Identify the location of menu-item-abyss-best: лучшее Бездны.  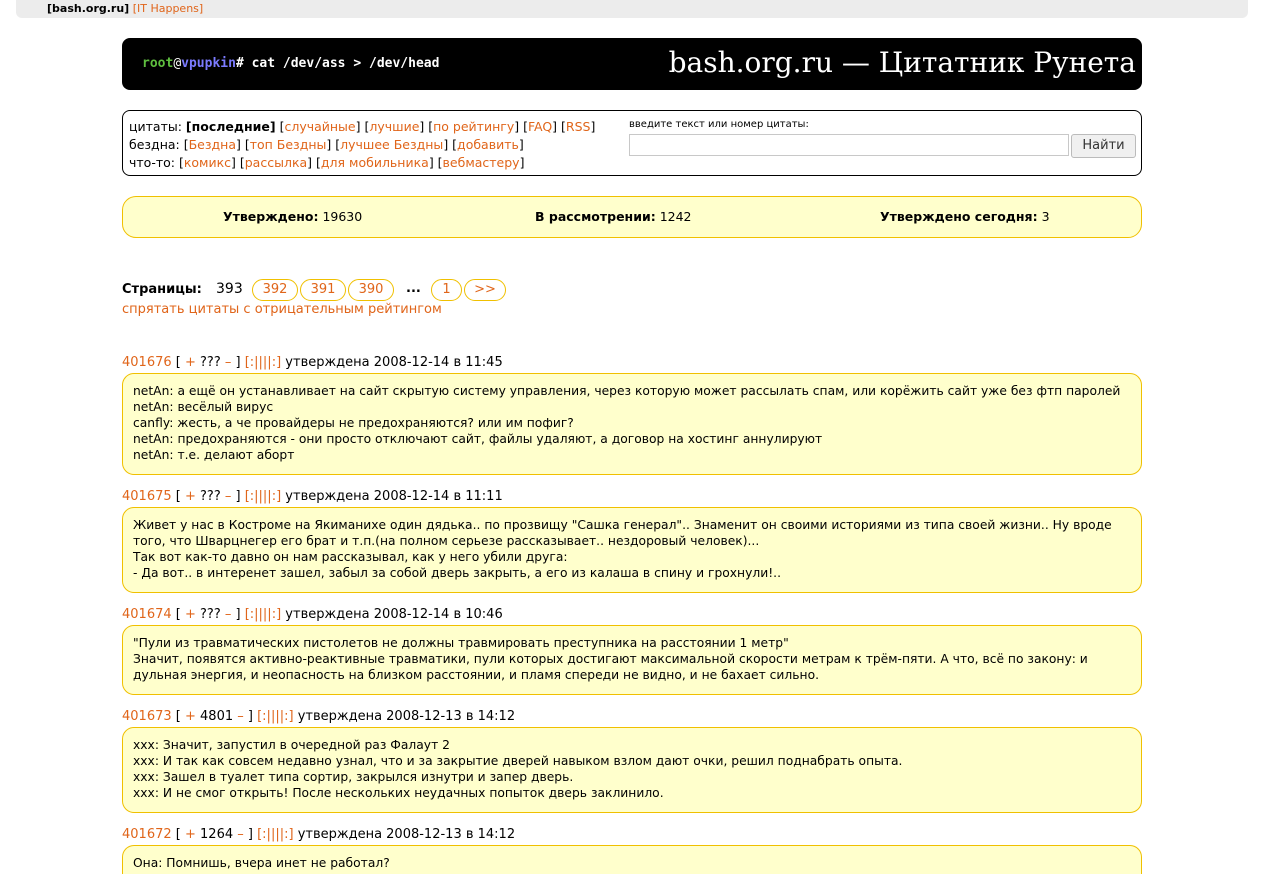
(391, 144).